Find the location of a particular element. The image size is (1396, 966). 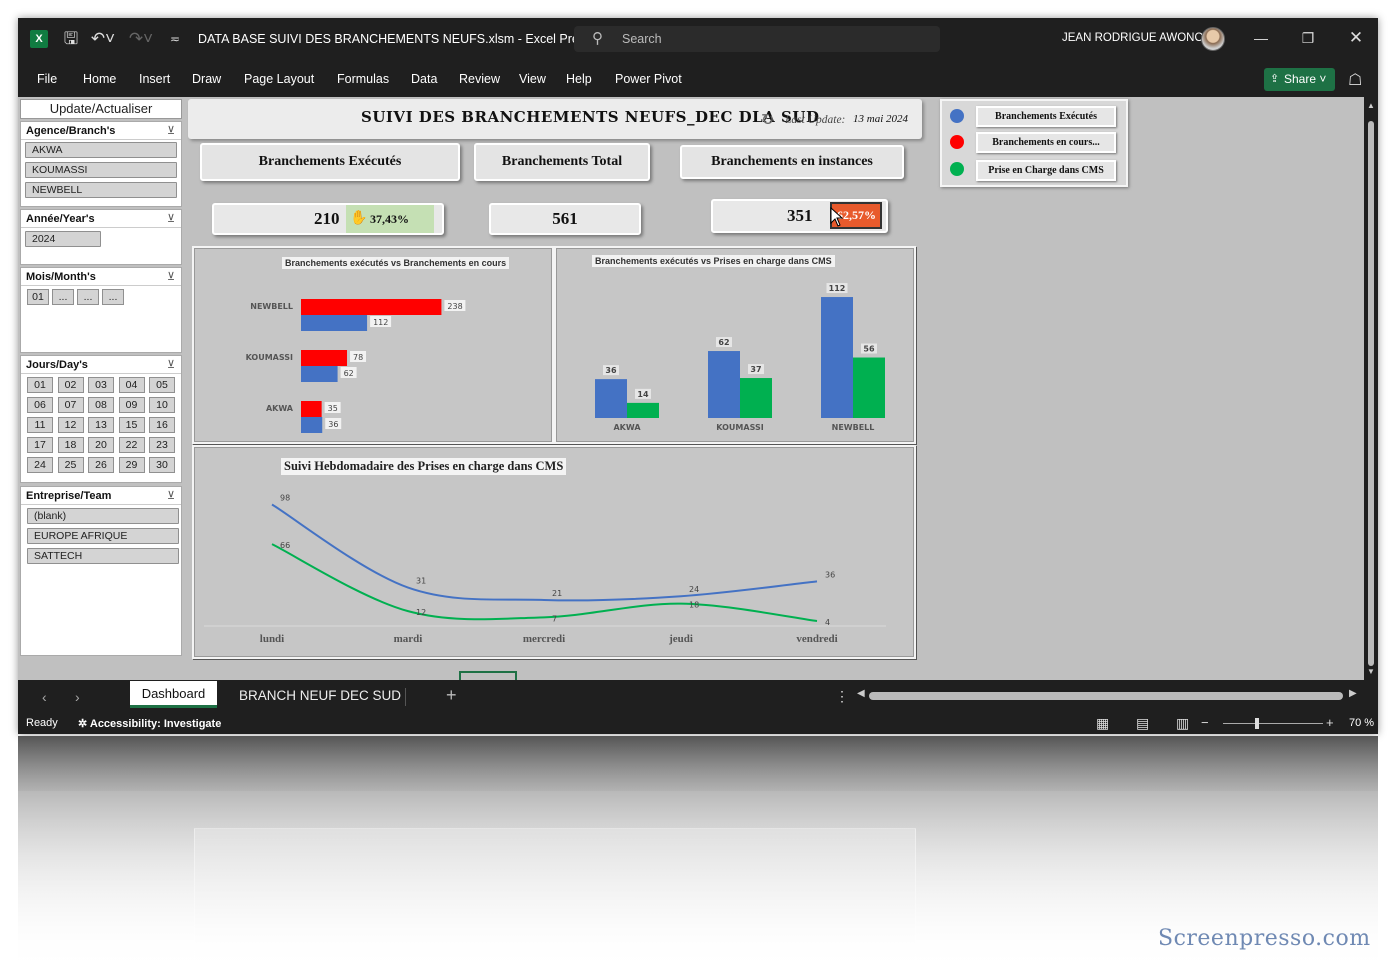

slicer-item-day: 30 is located at coordinates (162, 465).